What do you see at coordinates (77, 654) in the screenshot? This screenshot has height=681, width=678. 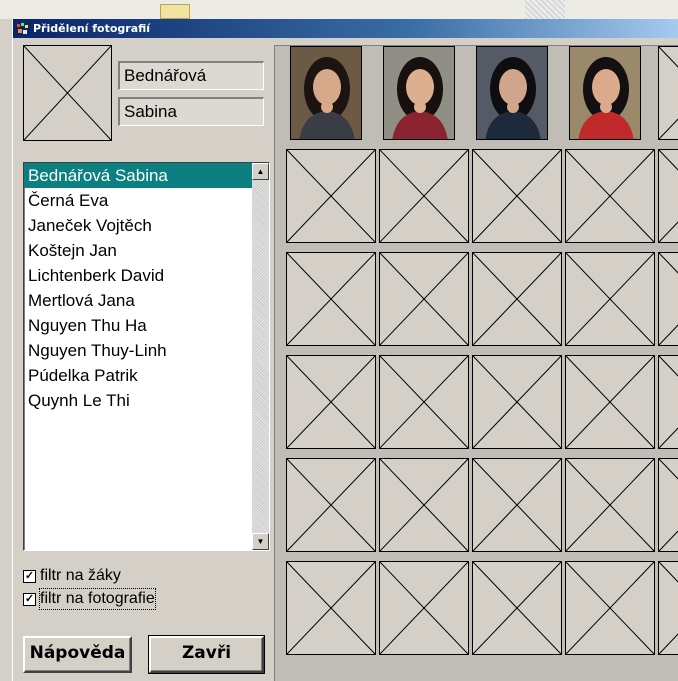 I see `help-button: Nápověda` at bounding box center [77, 654].